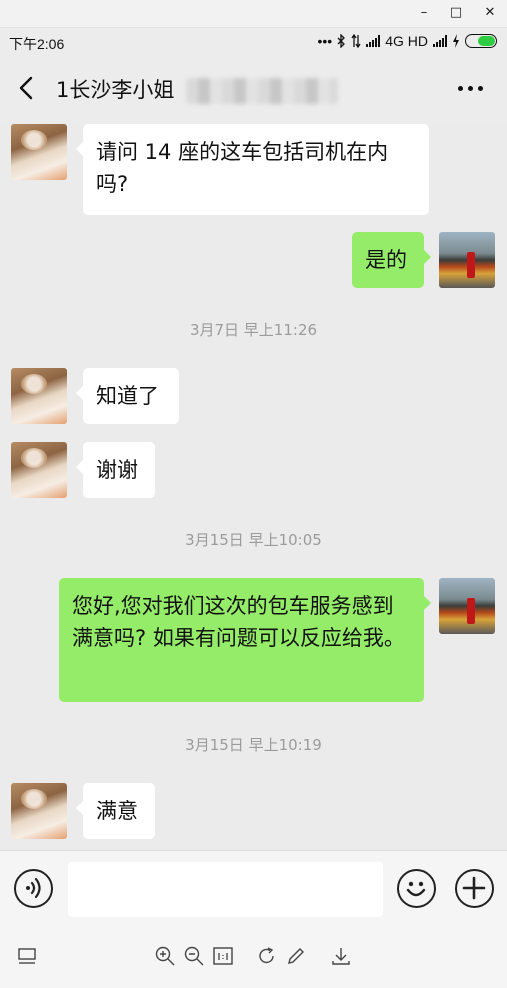 This screenshot has height=988, width=507. What do you see at coordinates (28, 88) in the screenshot?
I see `back-arrow-icon` at bounding box center [28, 88].